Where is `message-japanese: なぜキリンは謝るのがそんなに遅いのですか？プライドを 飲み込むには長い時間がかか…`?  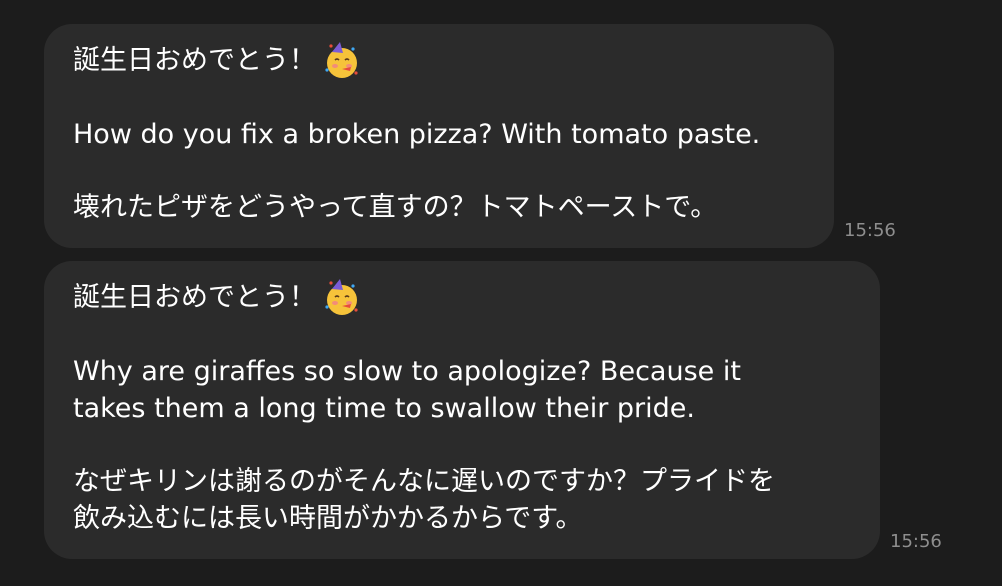
message-japanese: なぜキリンは謝るのがそんなに遅いのですか？プライドを 飲み込むには長い時間がかか… is located at coordinates (424, 500).